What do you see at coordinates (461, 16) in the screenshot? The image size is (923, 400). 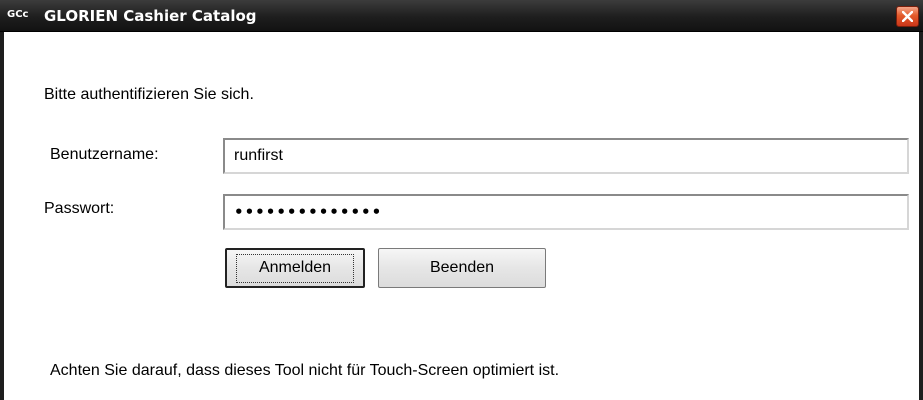 I see `title-bar: GCc GLORIEN Cashier Catalog` at bounding box center [461, 16].